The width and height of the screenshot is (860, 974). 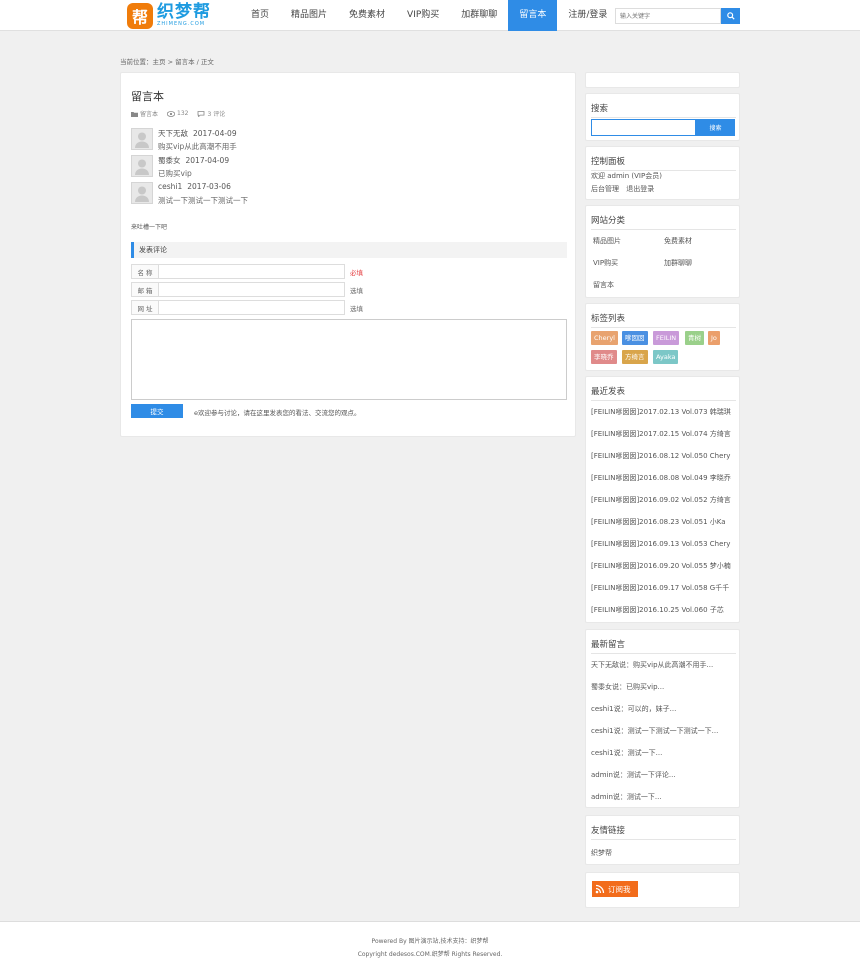 I want to click on category-item: VIP购买, so click(x=605, y=263).